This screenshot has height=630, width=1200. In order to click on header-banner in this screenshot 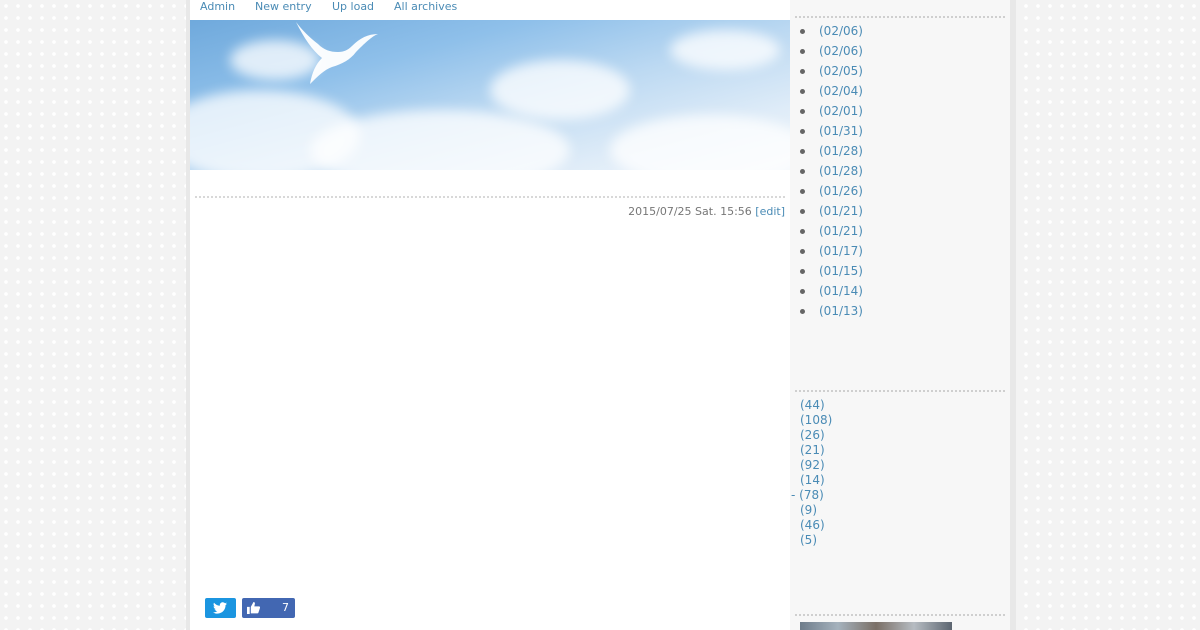, I will do `click(490, 95)`.